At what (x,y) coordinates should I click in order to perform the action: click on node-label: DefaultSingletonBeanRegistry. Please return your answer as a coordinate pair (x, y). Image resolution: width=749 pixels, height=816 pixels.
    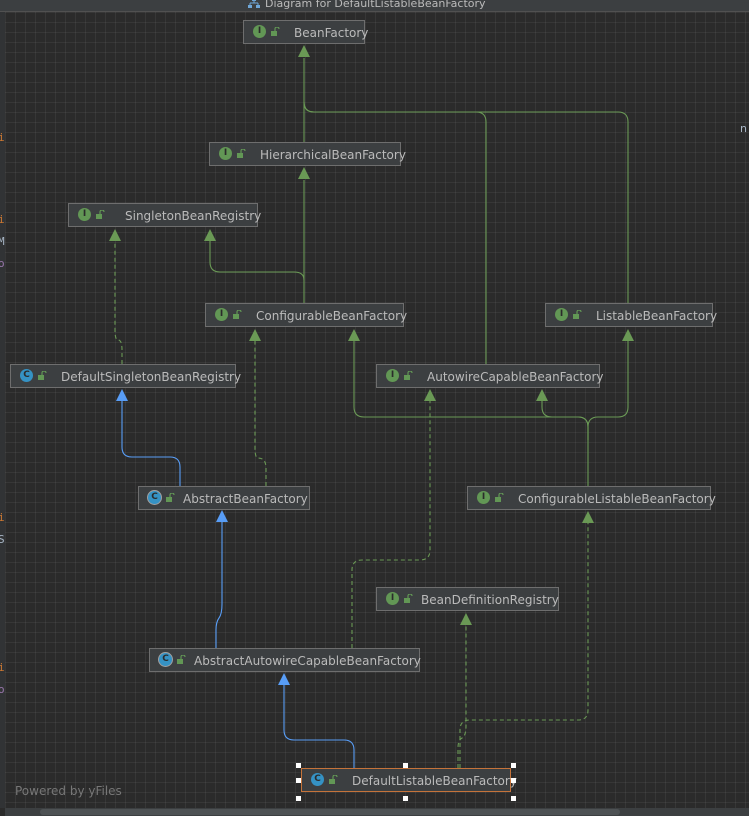
    Looking at the image, I should click on (151, 376).